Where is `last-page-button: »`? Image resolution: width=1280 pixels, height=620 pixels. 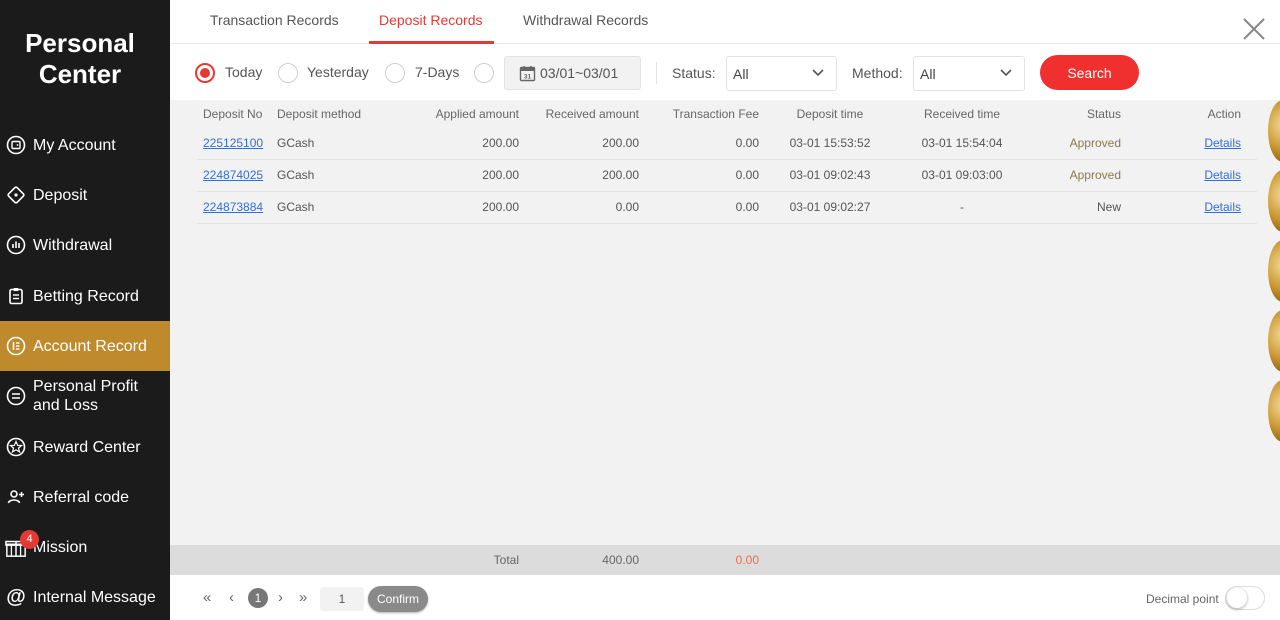
last-page-button: » is located at coordinates (303, 598).